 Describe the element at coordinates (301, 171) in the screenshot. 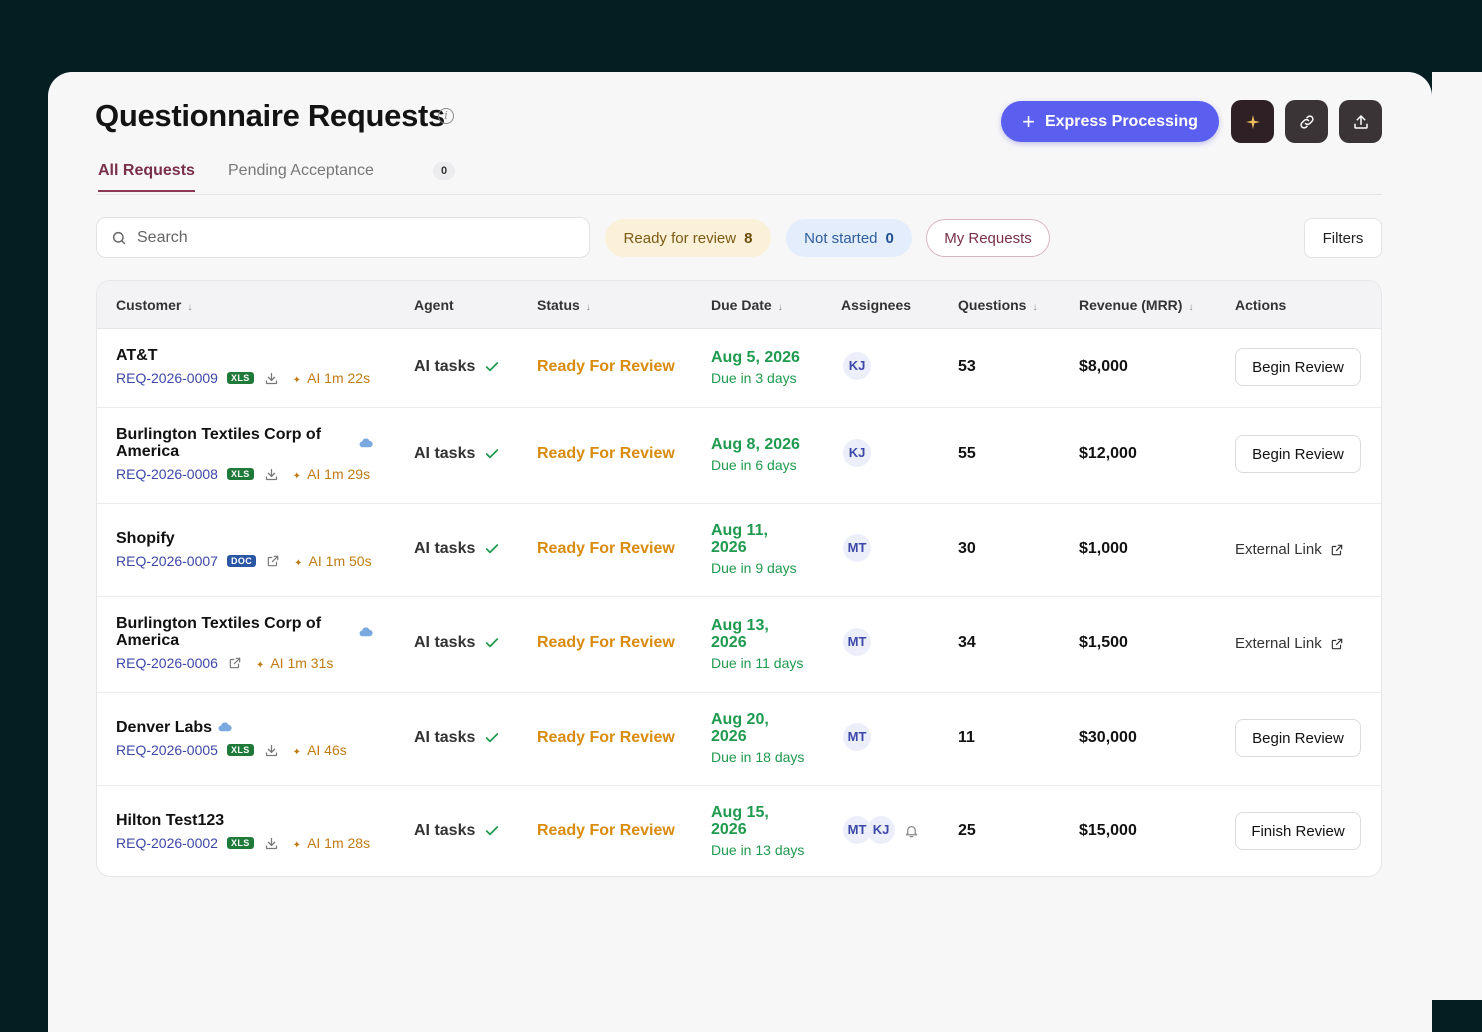

I see `tab-pending-acceptance: Pending Acceptance` at that location.